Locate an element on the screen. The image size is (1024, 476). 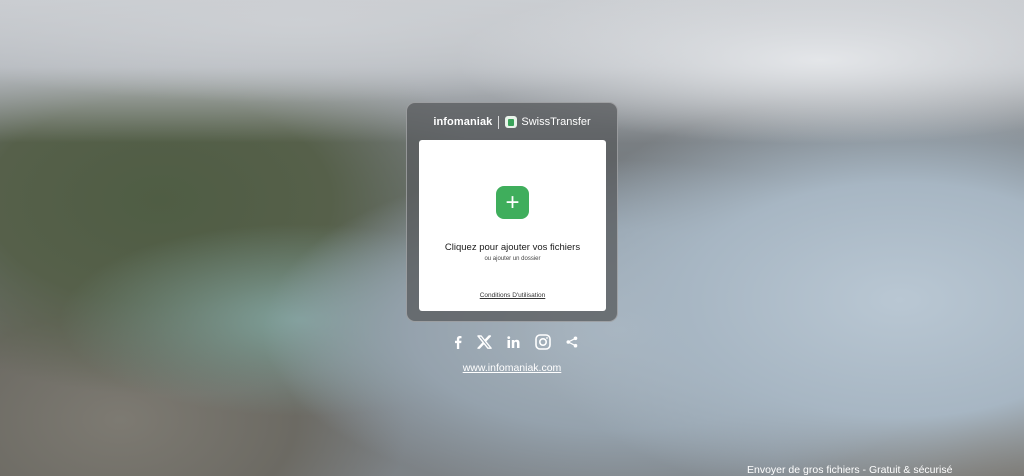
add-files-button: + is located at coordinates (512, 202).